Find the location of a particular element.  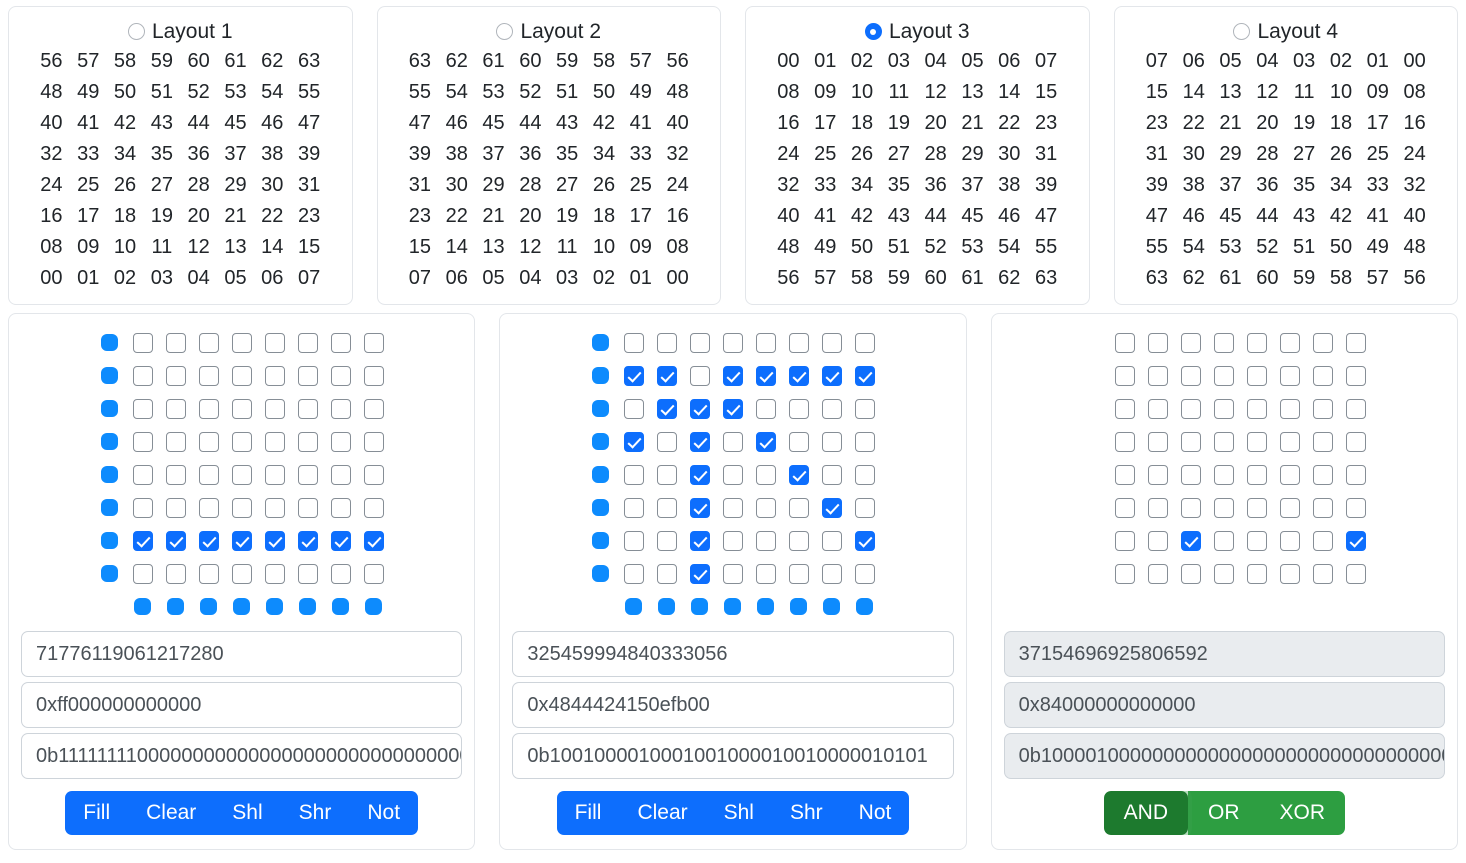

not-button: Not is located at coordinates (875, 813).